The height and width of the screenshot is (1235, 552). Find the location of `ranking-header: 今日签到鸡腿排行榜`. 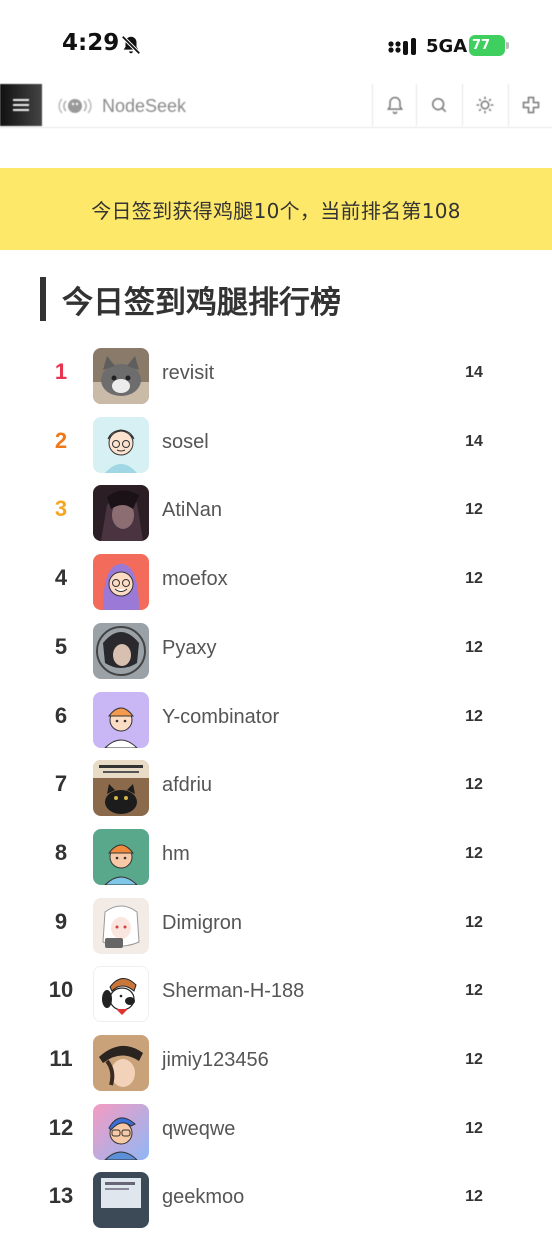

ranking-header: 今日签到鸡腿排行榜 is located at coordinates (190, 299).